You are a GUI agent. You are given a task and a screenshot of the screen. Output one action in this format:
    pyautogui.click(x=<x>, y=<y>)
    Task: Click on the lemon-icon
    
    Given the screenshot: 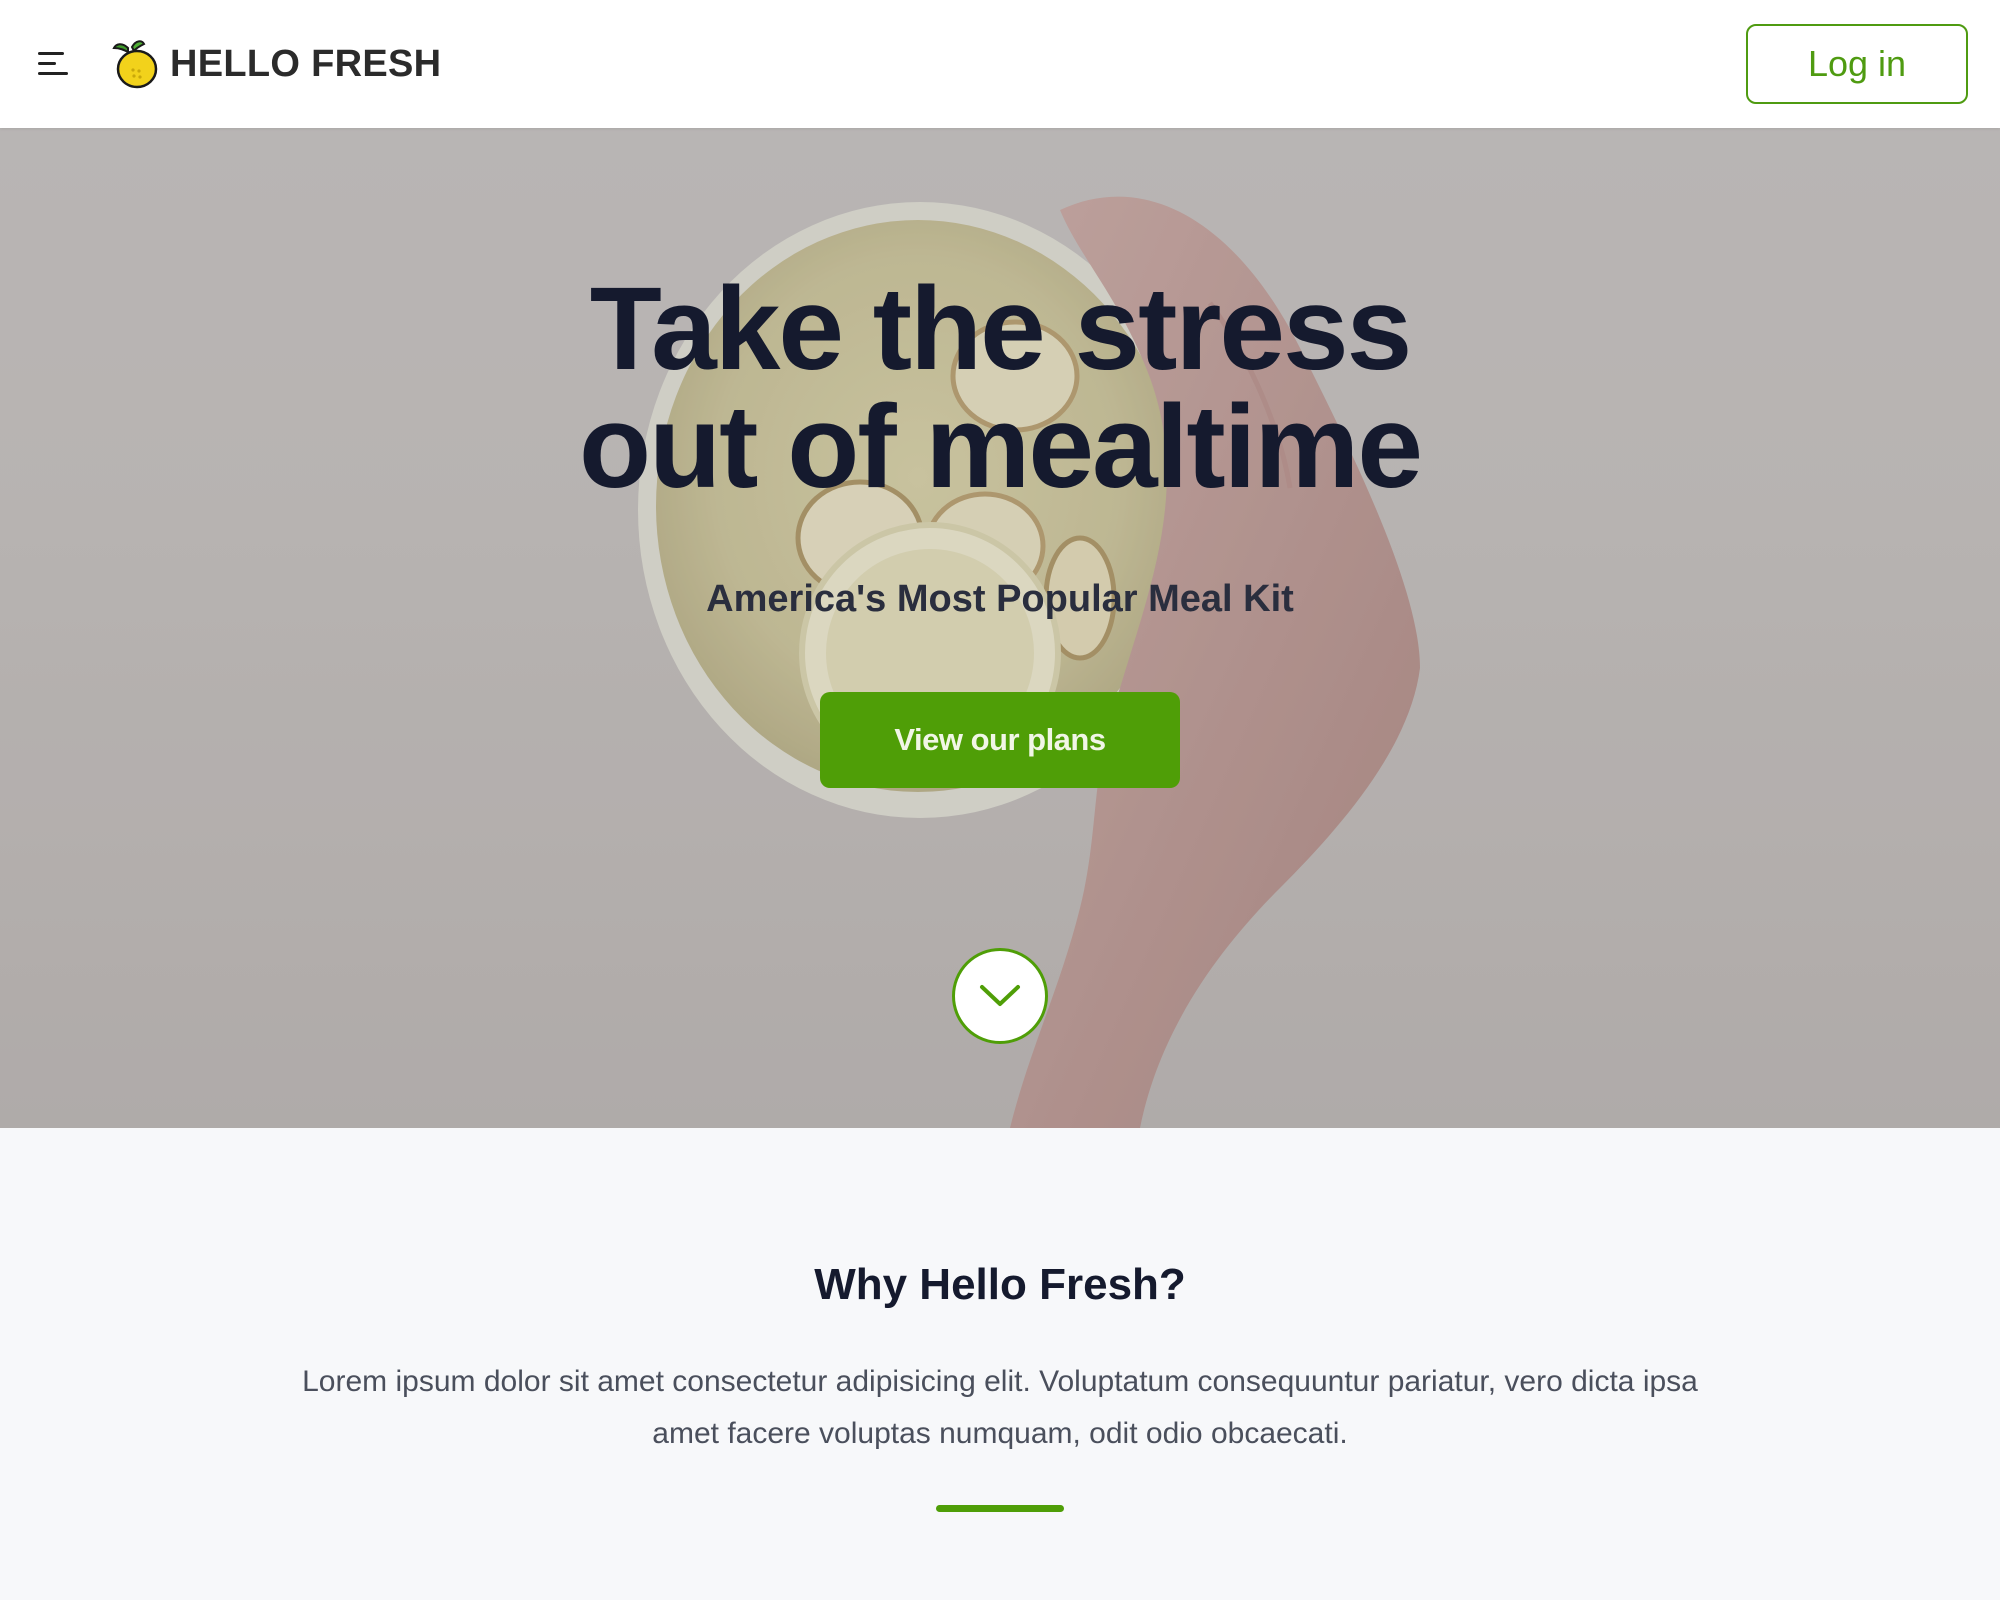 What is the action you would take?
    pyautogui.click(x=135, y=64)
    